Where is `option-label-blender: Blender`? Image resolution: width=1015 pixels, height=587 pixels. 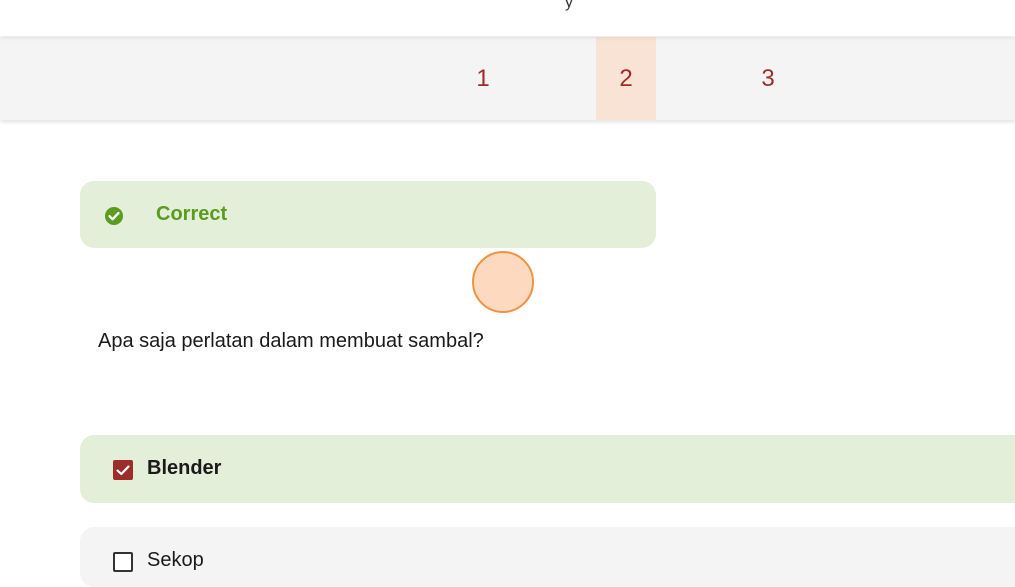 option-label-blender: Blender is located at coordinates (184, 468).